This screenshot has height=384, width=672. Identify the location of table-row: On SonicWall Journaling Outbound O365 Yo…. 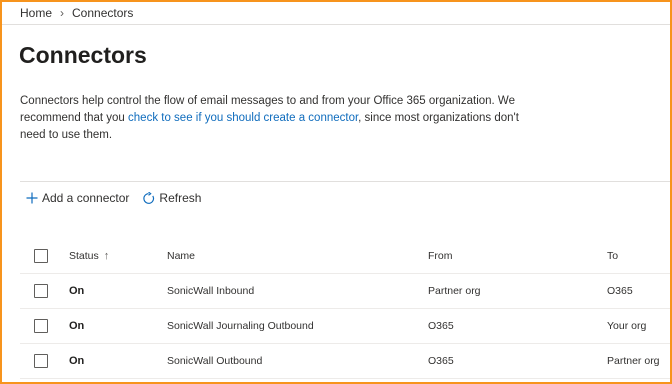
(345, 326).